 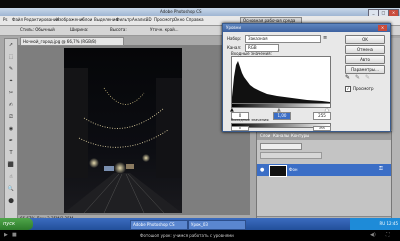 I want to click on taskbar: пуск Adobe Photoshop CS Урок_03 RU 12:45, so click(x=200, y=224).